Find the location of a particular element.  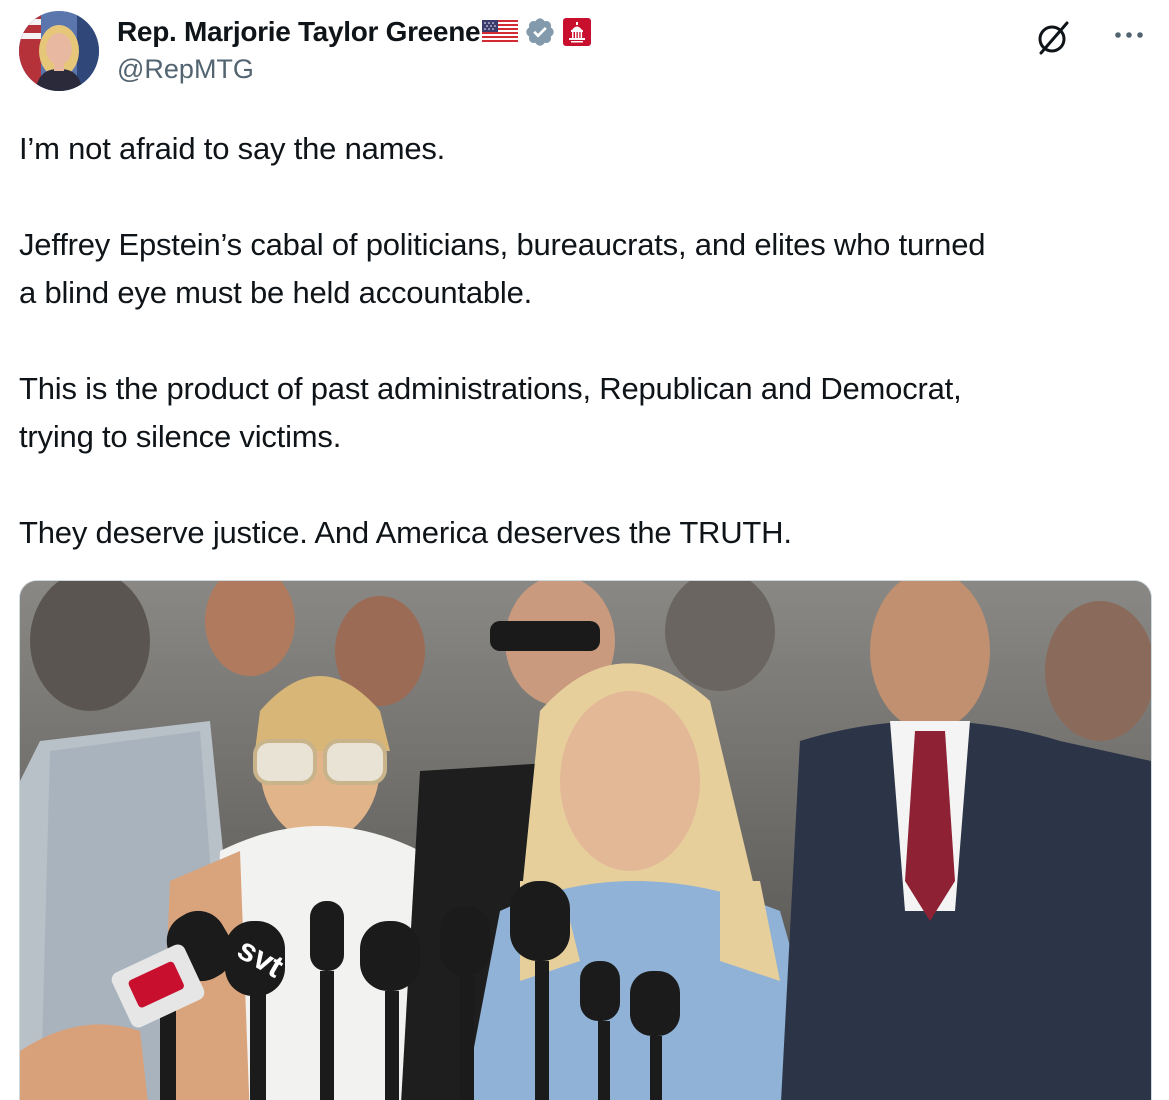

author-handle: @RepMTG is located at coordinates (185, 69).